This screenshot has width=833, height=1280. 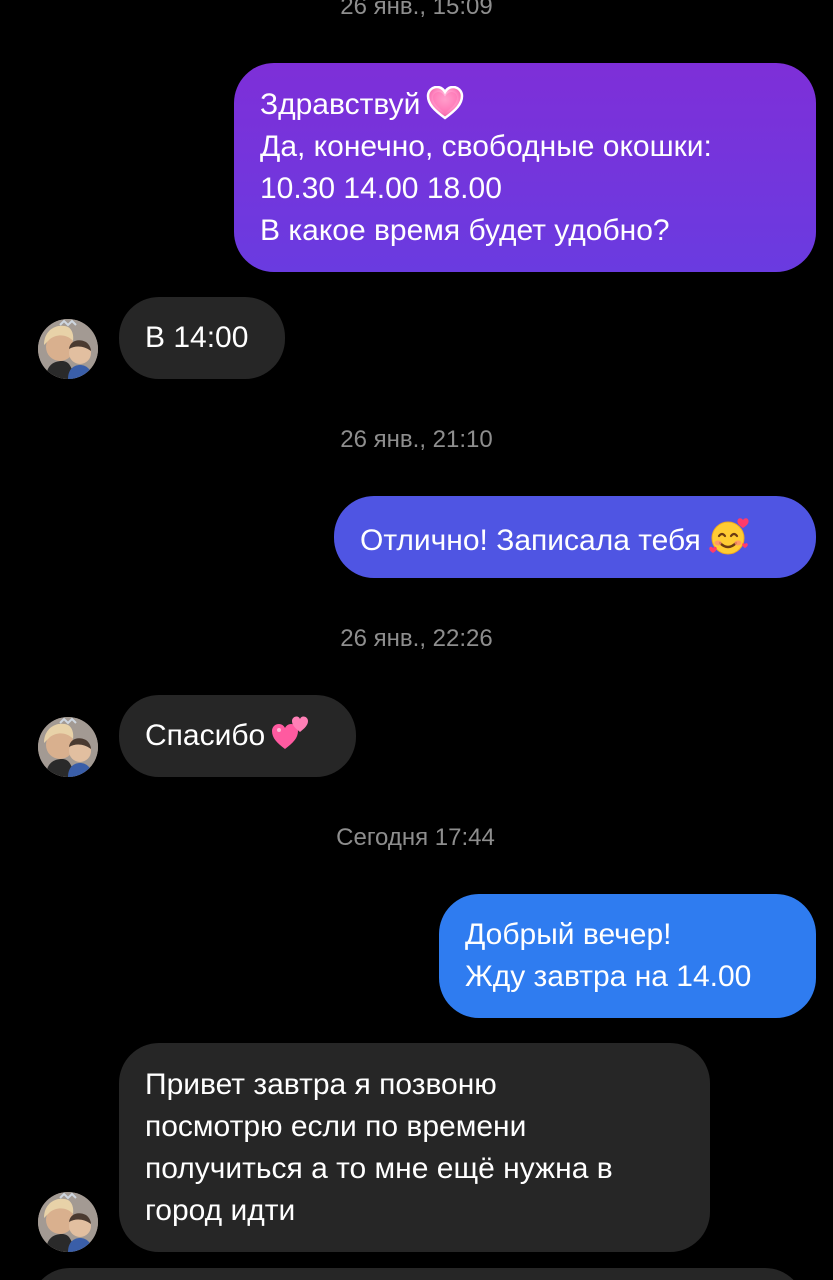 I want to click on message-line: Отлично! Записала тебя, so click(x=588, y=539).